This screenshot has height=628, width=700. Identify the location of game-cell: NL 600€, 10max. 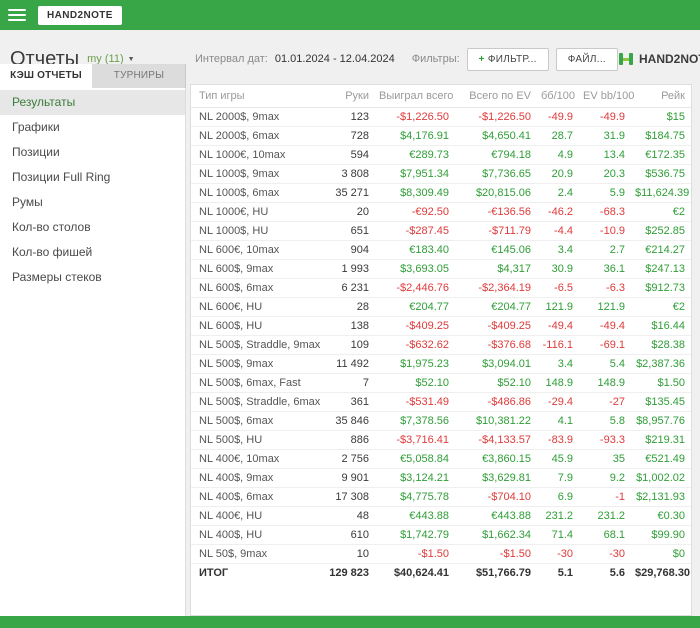
(257, 250).